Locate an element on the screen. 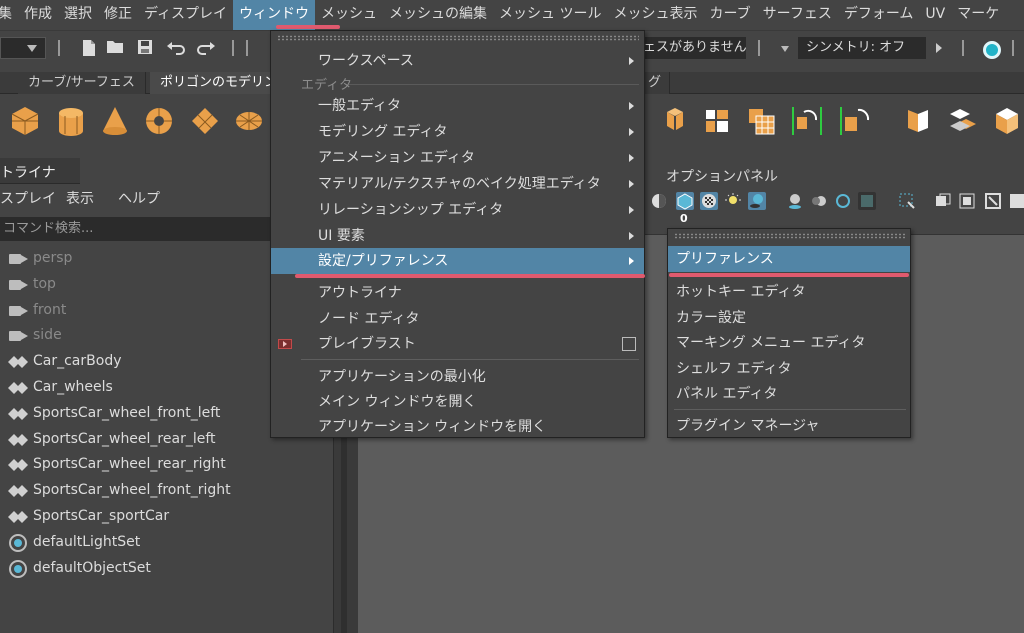  menu-item-preferences: プリファレンス is located at coordinates (789, 259).